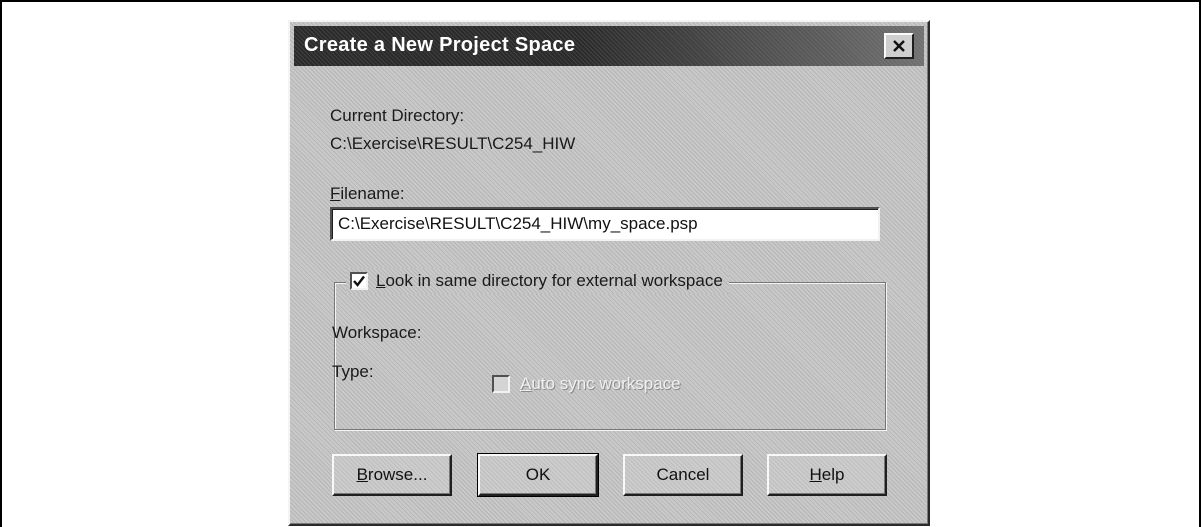  Describe the element at coordinates (683, 475) in the screenshot. I see `cancel-button: Cancel` at that location.